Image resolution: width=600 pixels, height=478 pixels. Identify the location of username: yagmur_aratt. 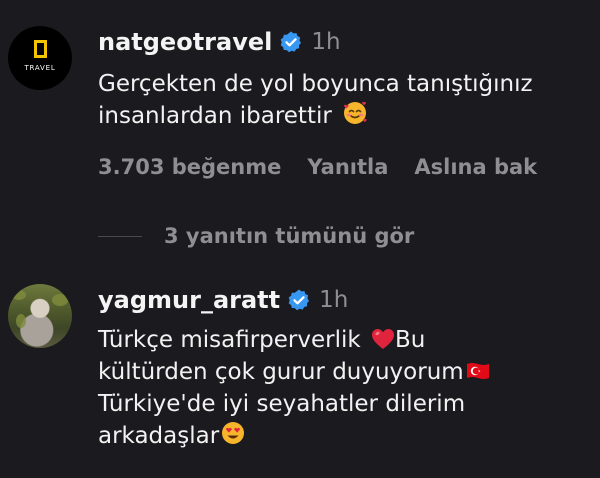
(189, 300).